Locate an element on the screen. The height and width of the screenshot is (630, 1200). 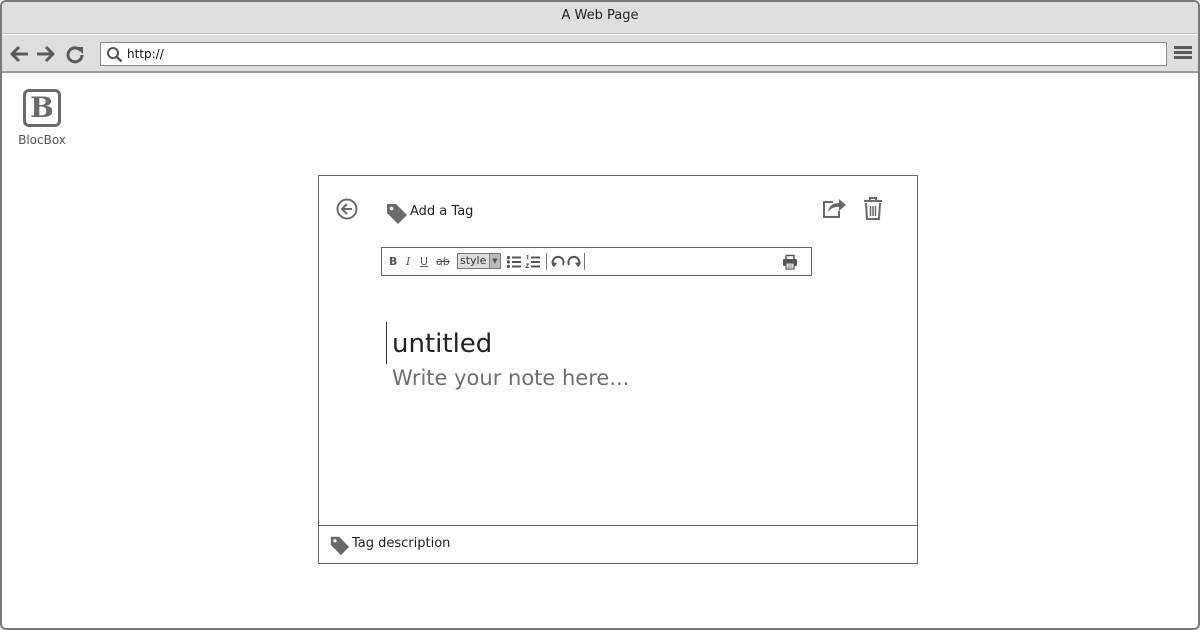
window-title: A Web Page is located at coordinates (600, 15).